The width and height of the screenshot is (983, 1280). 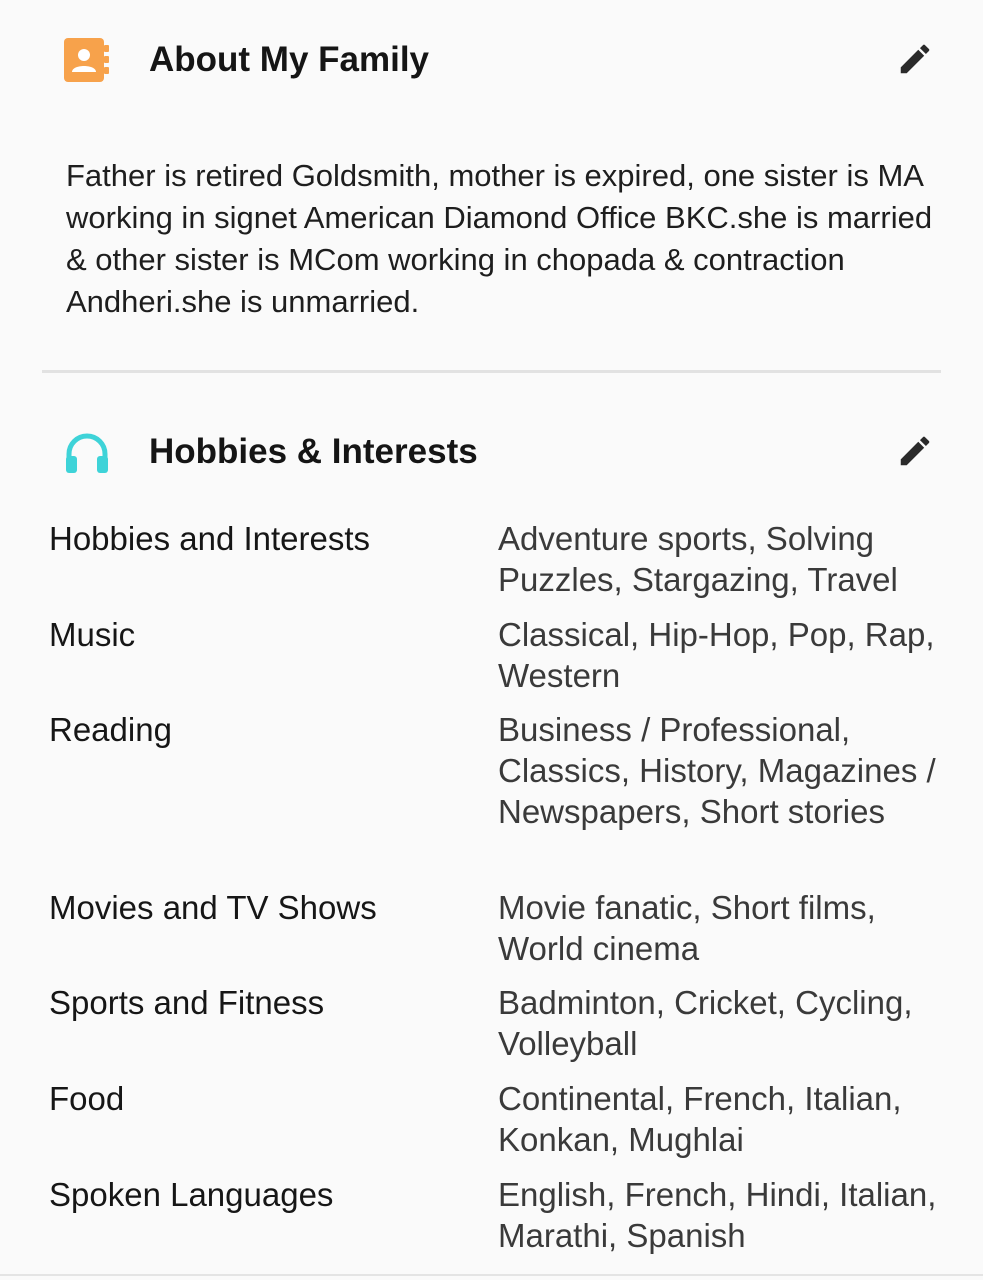 I want to click on hobby-row-value: Classical, Hip-Hop, Pop, Rap, Western, so click(x=716, y=655).